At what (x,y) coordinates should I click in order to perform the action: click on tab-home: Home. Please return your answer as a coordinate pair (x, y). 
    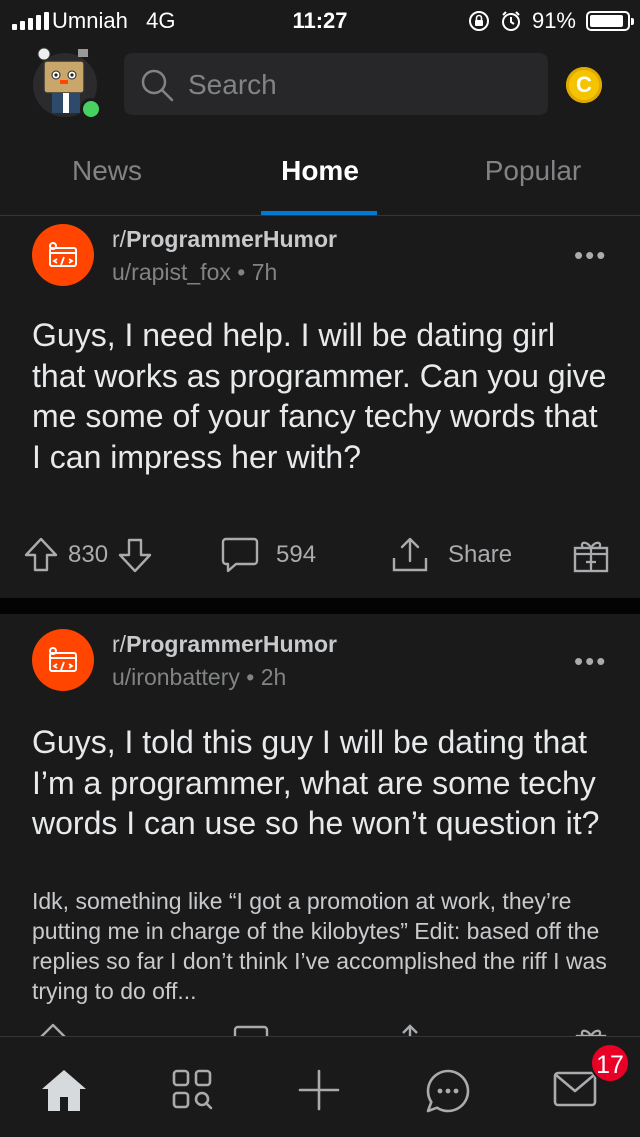
    Looking at the image, I should click on (320, 171).